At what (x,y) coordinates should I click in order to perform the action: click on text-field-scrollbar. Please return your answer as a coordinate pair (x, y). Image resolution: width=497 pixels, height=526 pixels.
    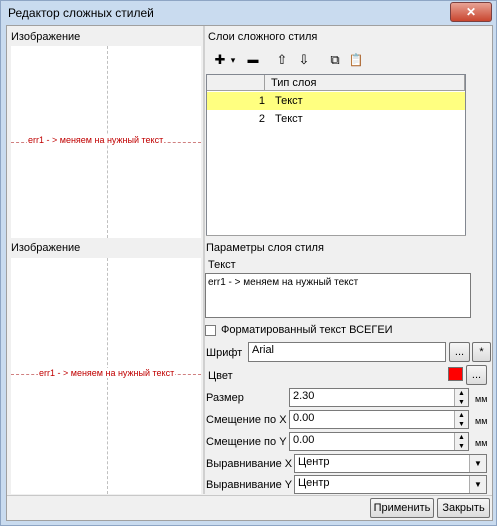
    Looking at the image, I should click on (480, 296).